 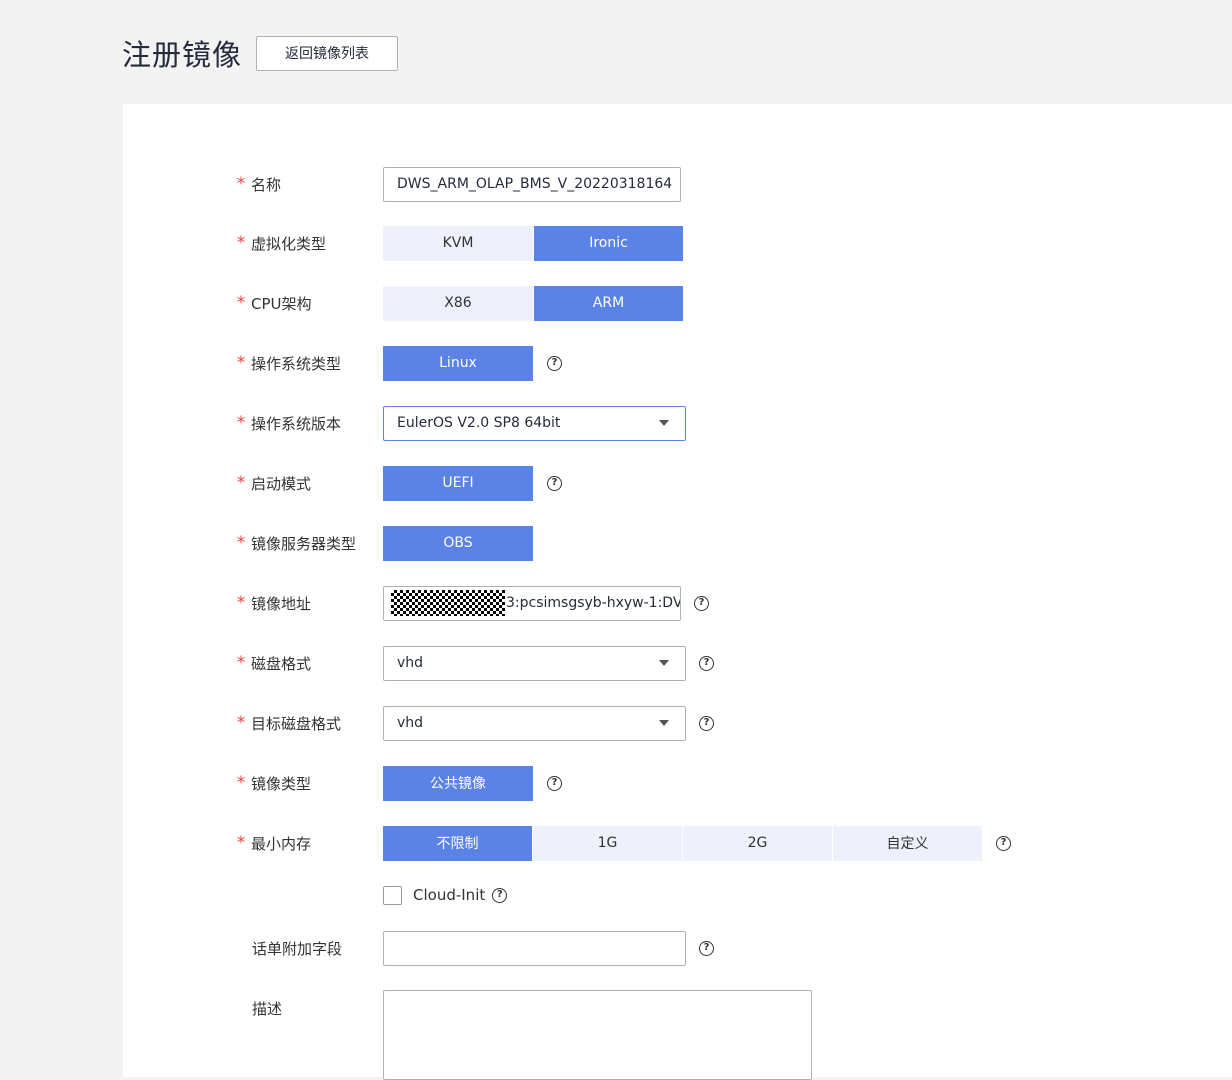 What do you see at coordinates (593, 603) in the screenshot?
I see `image-address-value: 3:pcsimsgsyb-hxyw-1:DV` at bounding box center [593, 603].